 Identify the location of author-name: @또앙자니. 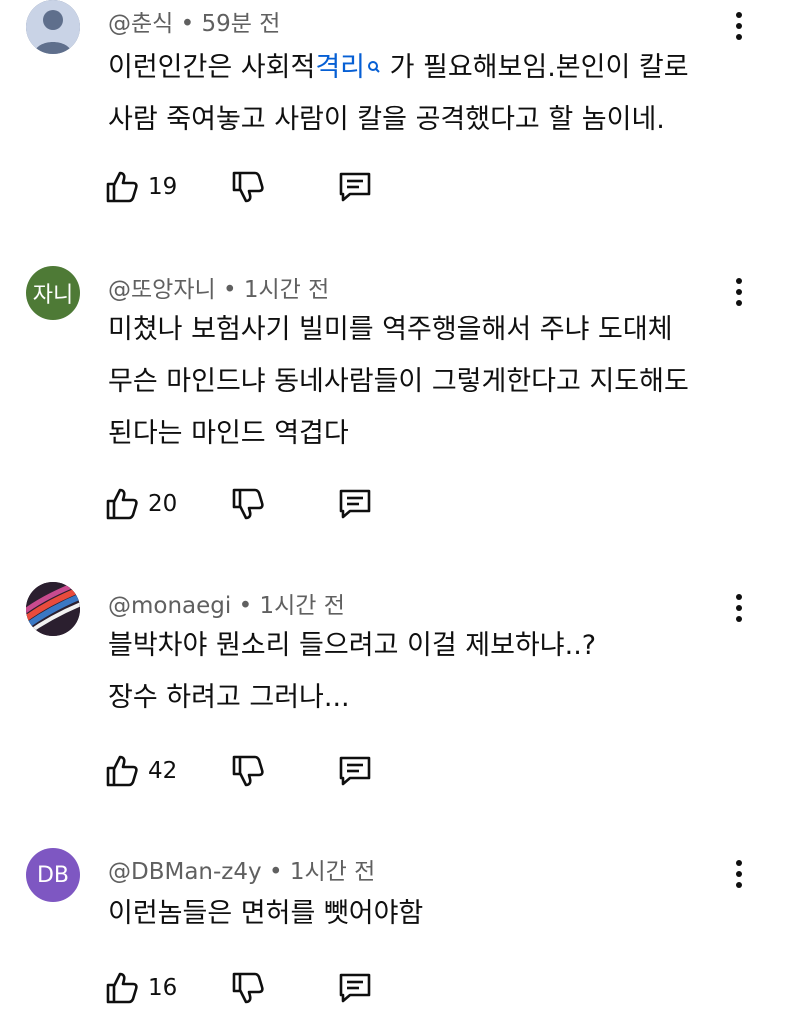
(162, 290).